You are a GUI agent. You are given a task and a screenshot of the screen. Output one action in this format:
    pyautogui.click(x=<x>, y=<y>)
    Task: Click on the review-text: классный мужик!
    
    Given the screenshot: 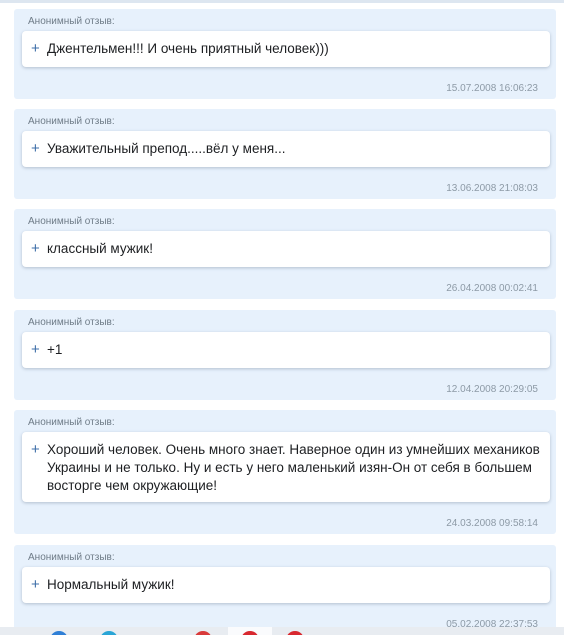 What is the action you would take?
    pyautogui.click(x=100, y=248)
    